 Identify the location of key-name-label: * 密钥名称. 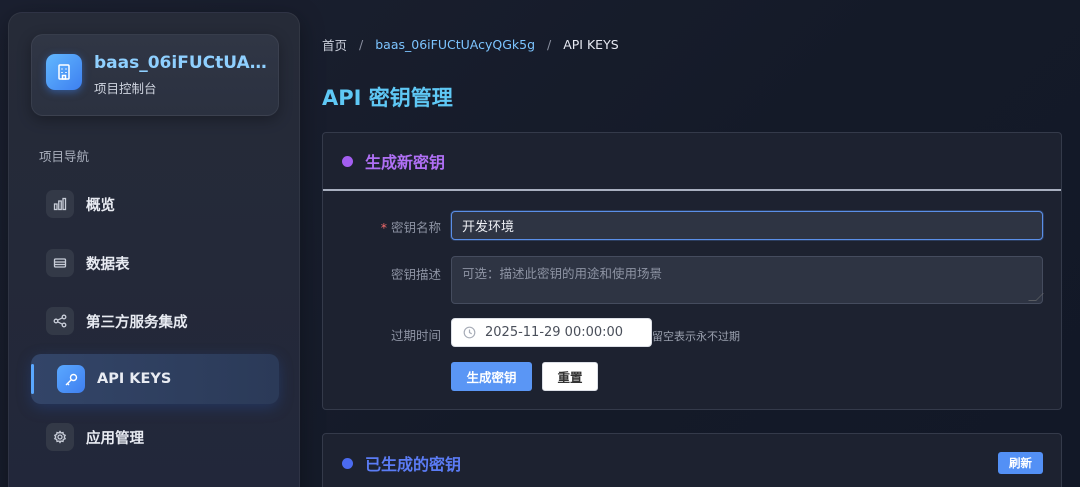
(411, 226).